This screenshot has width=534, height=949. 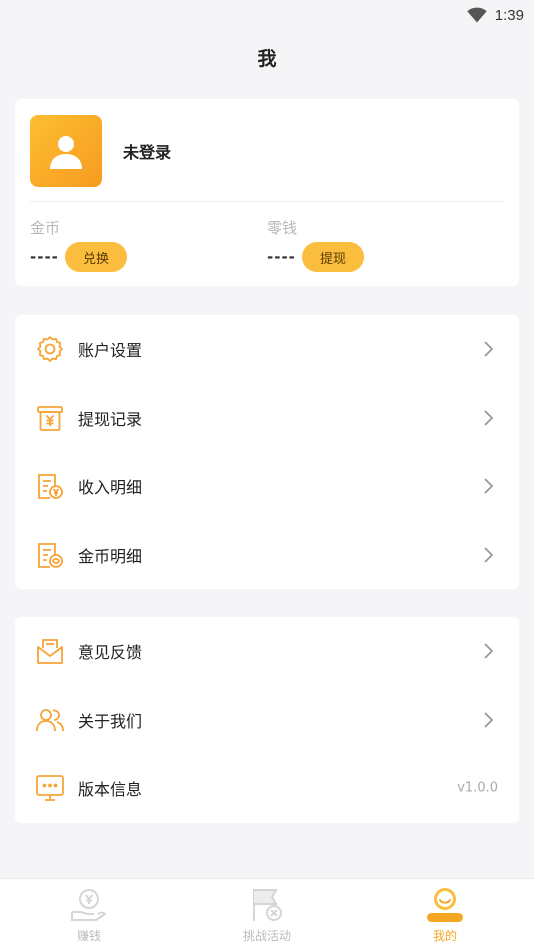 I want to click on menu-item-withdraw-records: 提现记录, so click(x=267, y=418).